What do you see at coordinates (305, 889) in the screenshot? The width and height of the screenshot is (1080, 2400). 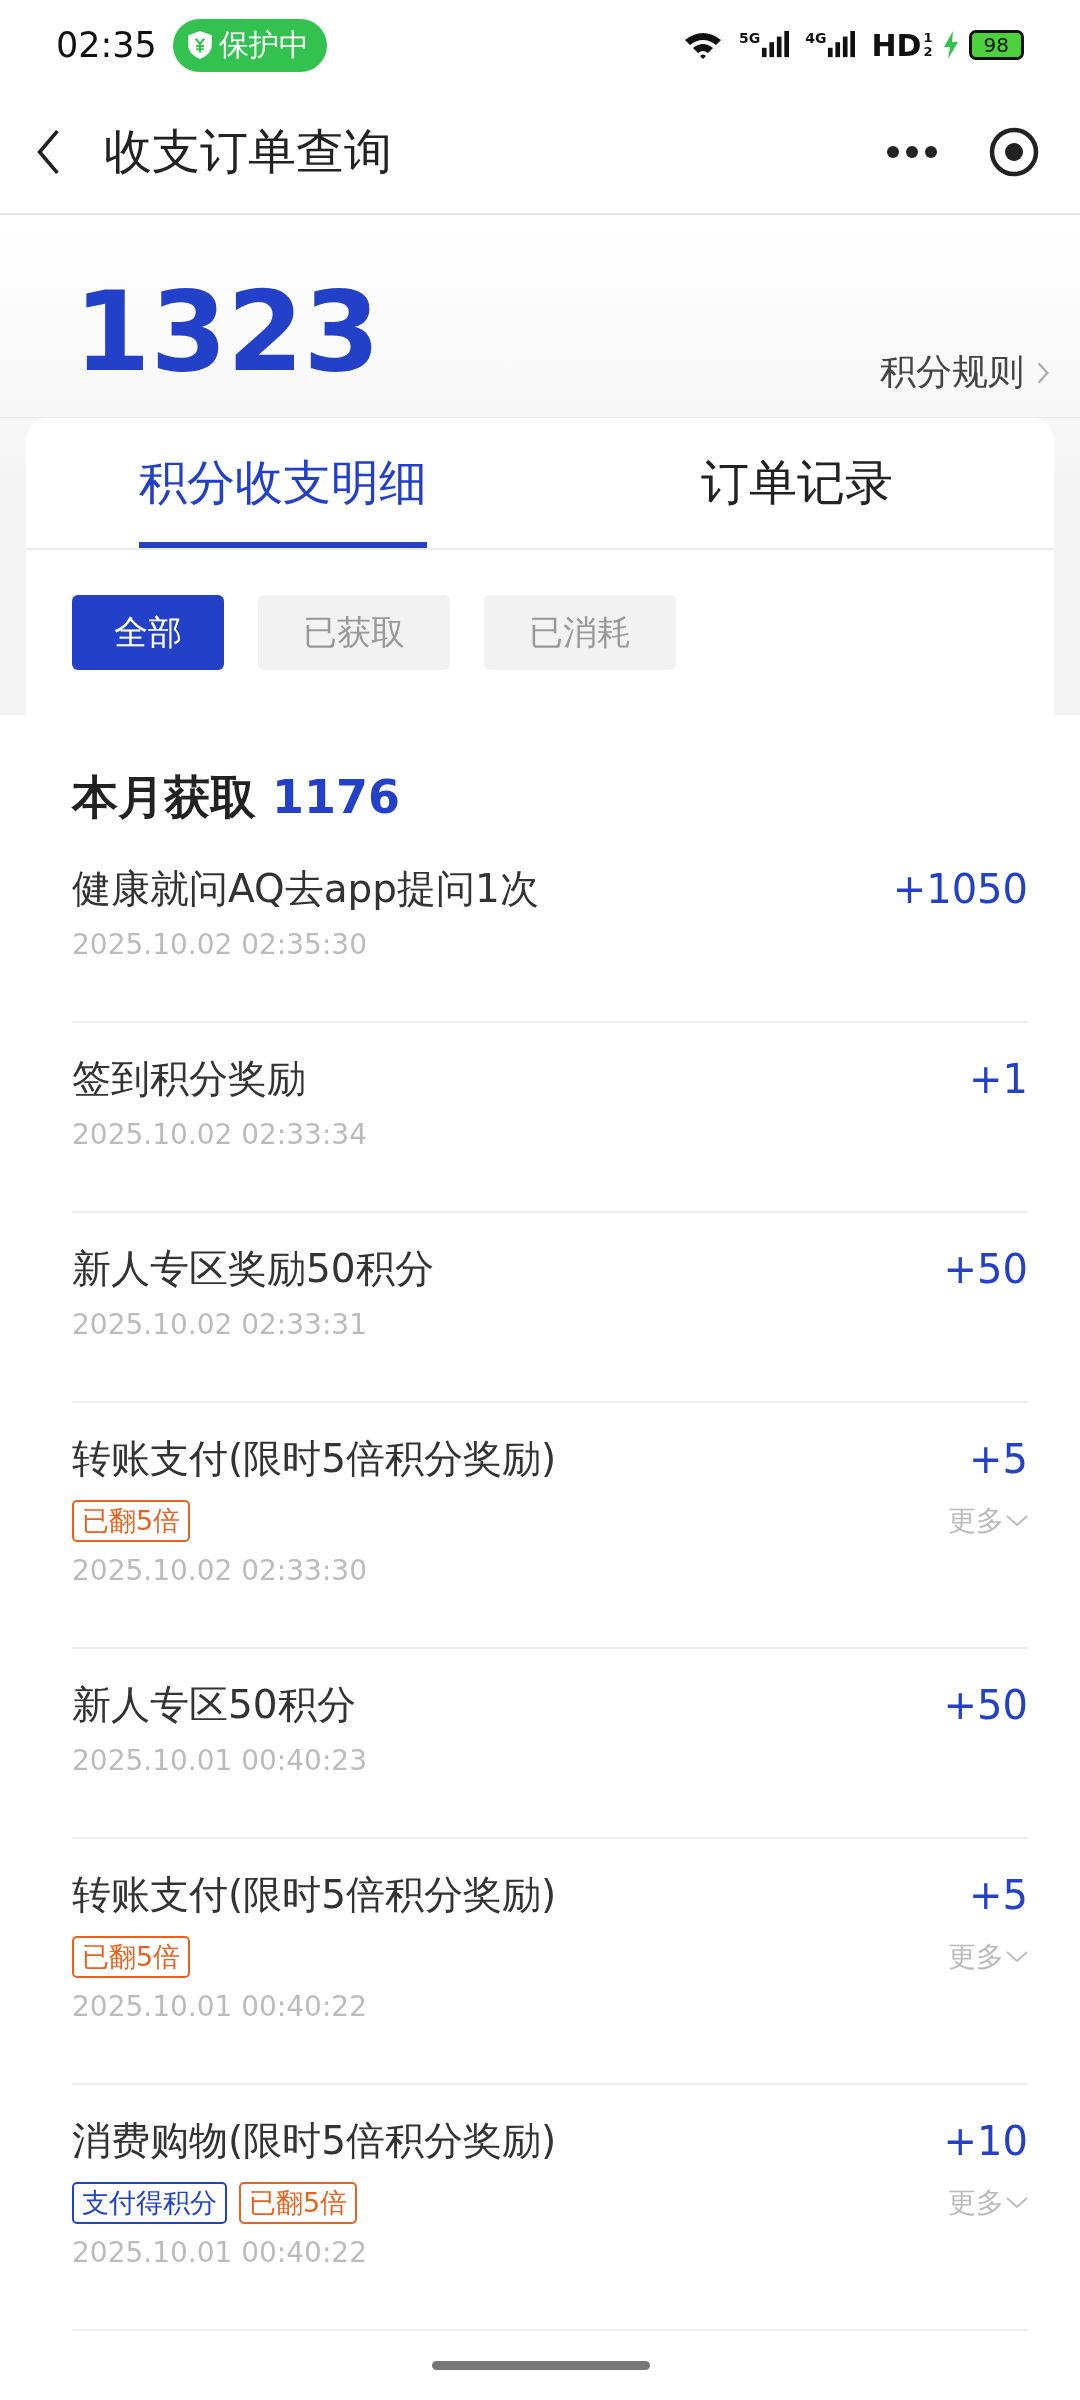 I see `record-title: 健康就问AQ去app提问1次` at bounding box center [305, 889].